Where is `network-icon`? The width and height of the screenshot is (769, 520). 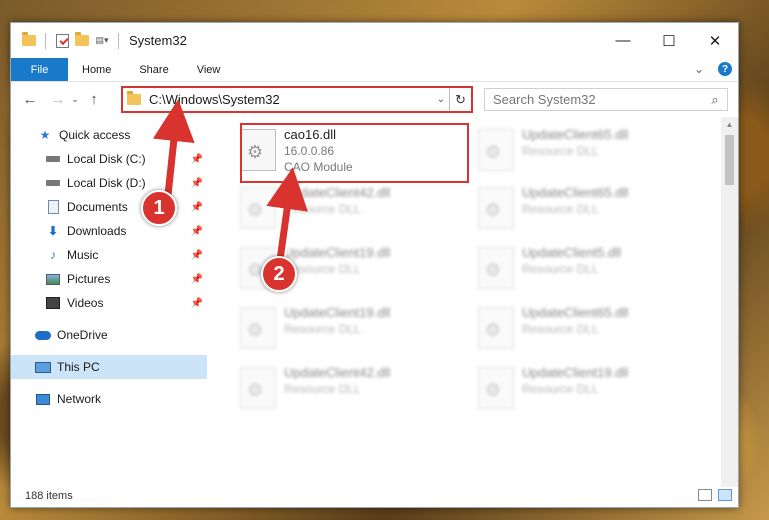 network-icon is located at coordinates (43, 399).